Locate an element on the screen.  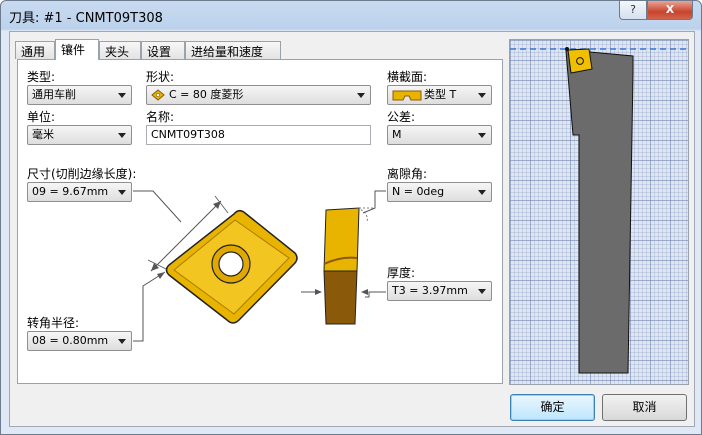
size-label: 尺寸(切削边缘长度): is located at coordinates (82, 174).